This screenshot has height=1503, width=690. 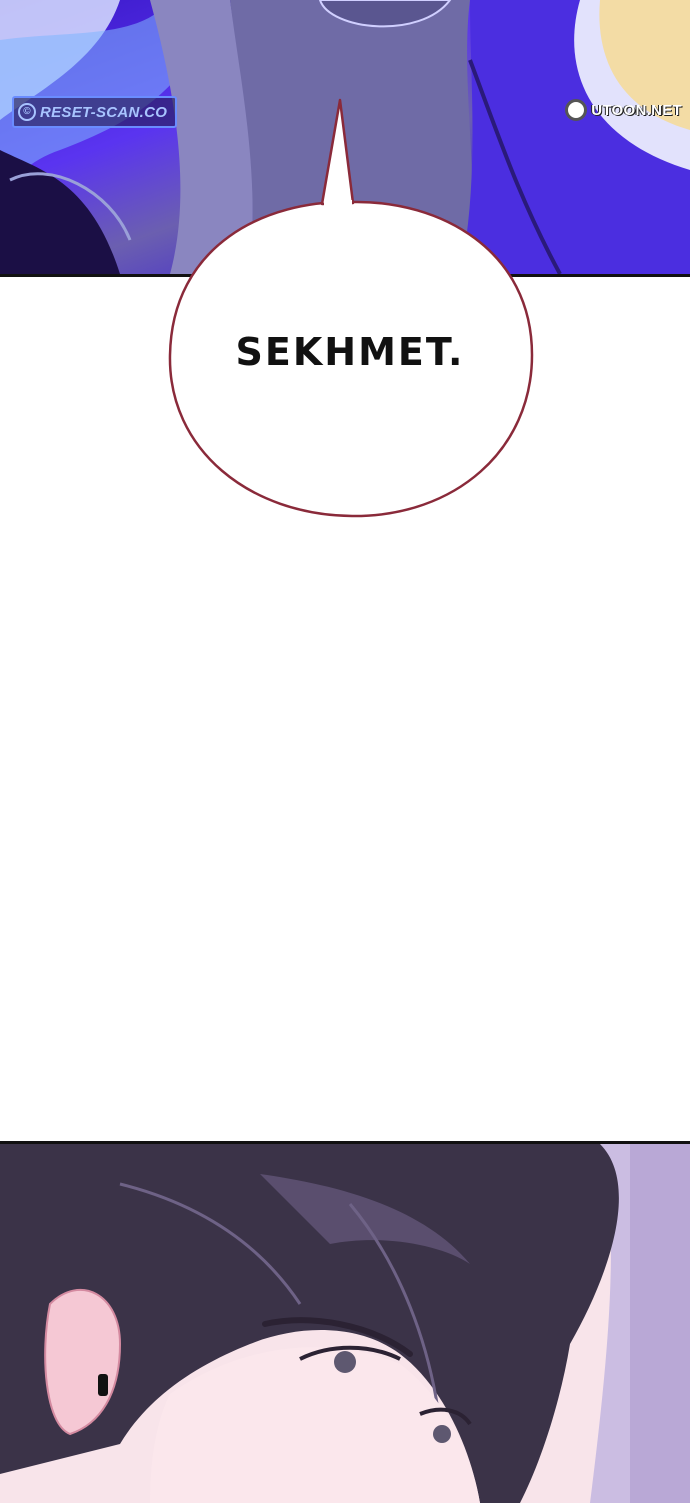 I want to click on speech-bubble-text: SEKHMET., so click(x=350, y=352).